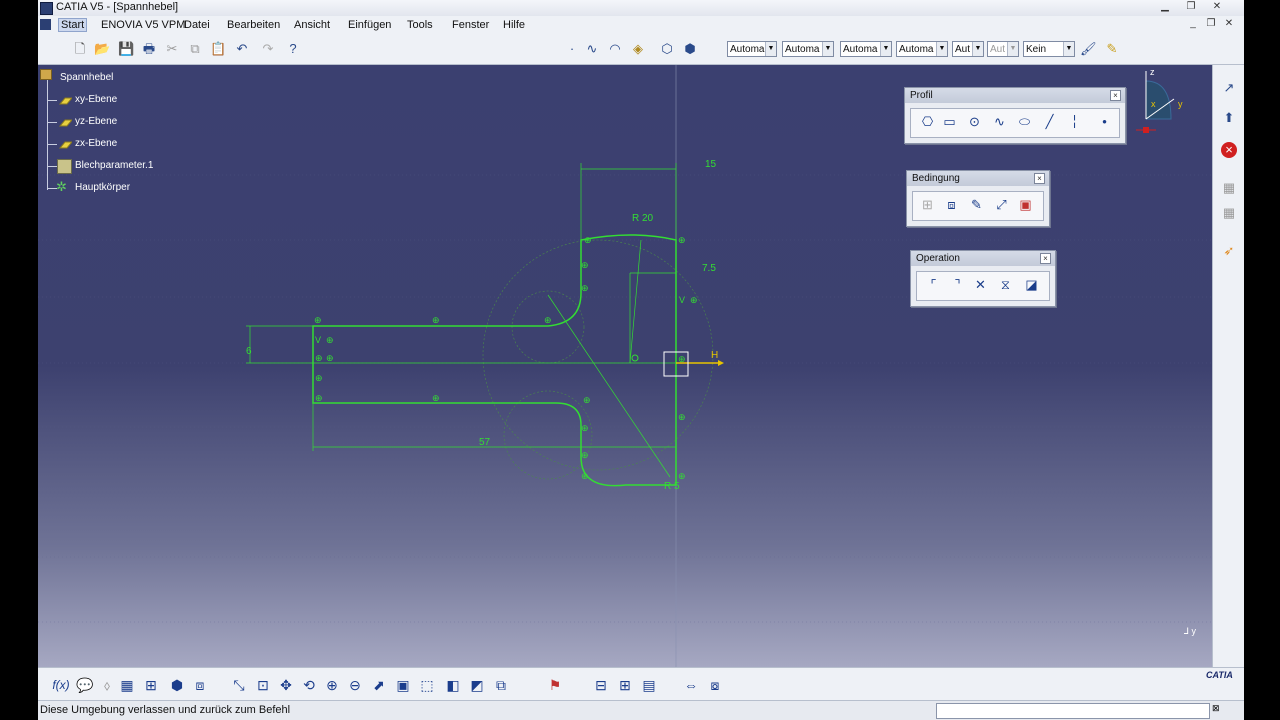 The height and width of the screenshot is (720, 1280). I want to click on menu-ansicht: Ansicht, so click(312, 25).